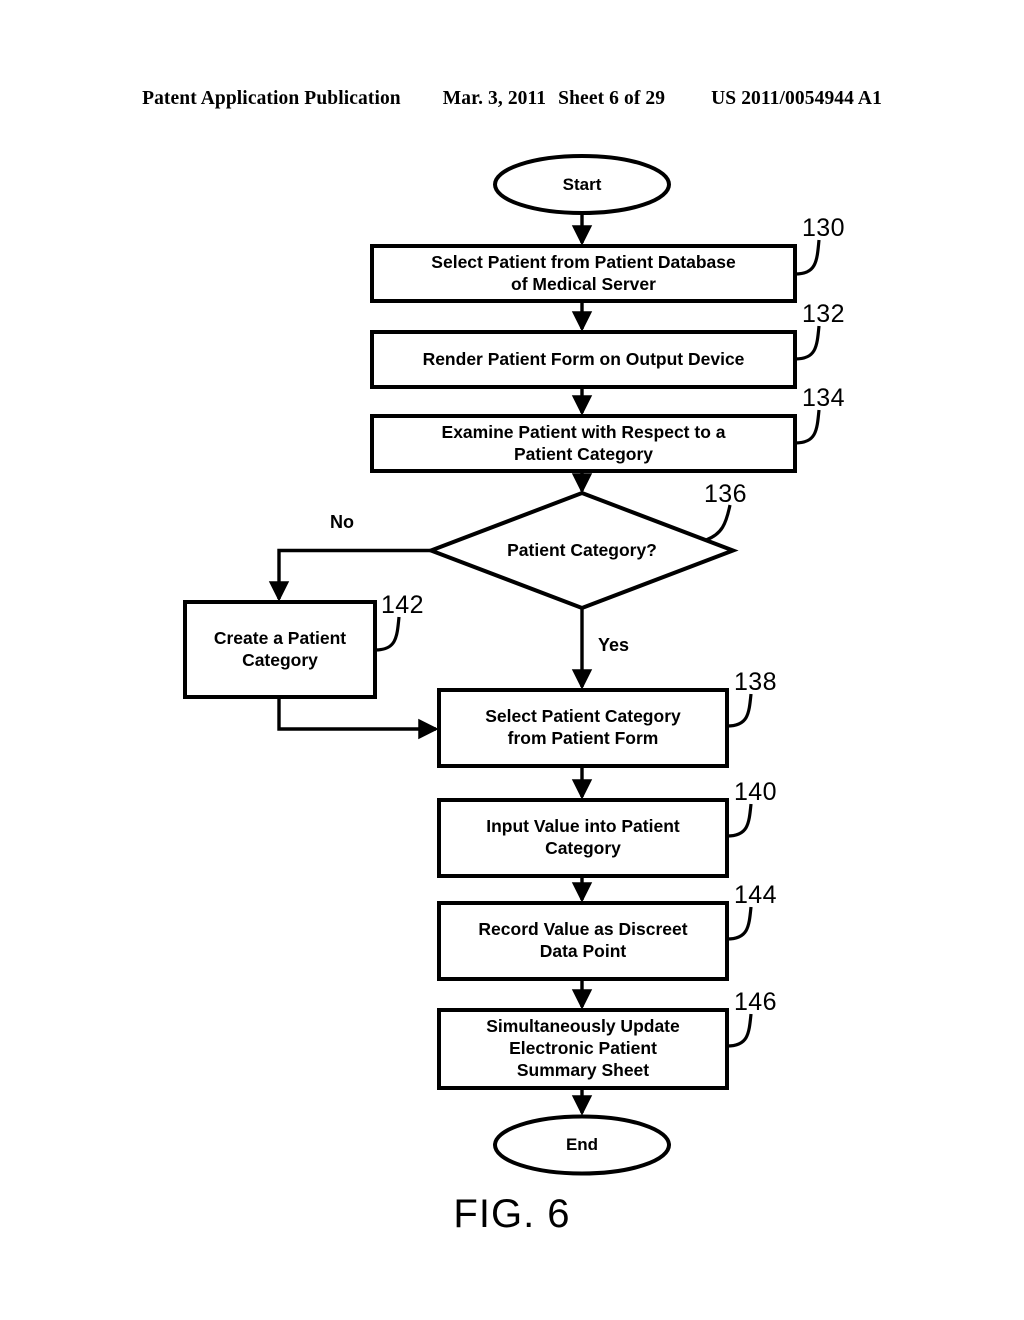  What do you see at coordinates (583, 838) in the screenshot?
I see `node-140-shape` at bounding box center [583, 838].